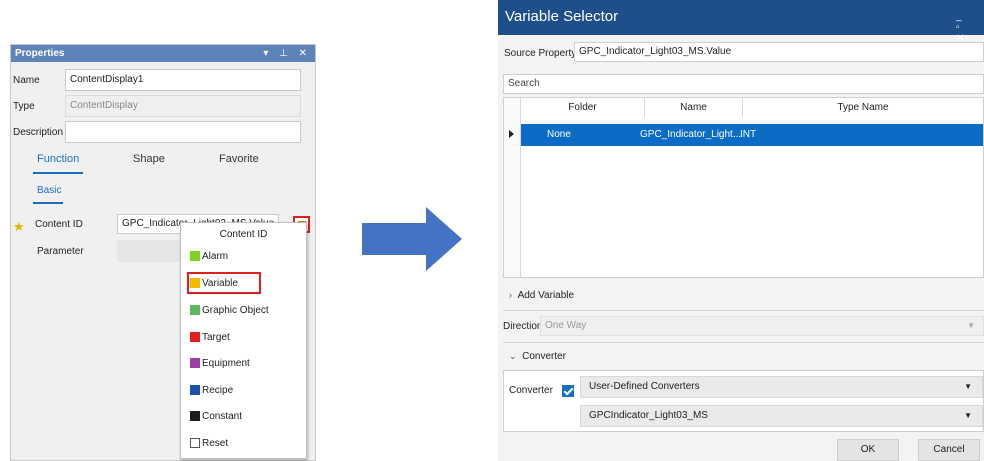 This screenshot has height=461, width=984. Describe the element at coordinates (511, 134) in the screenshot. I see `current-row-arrow-icon` at that location.